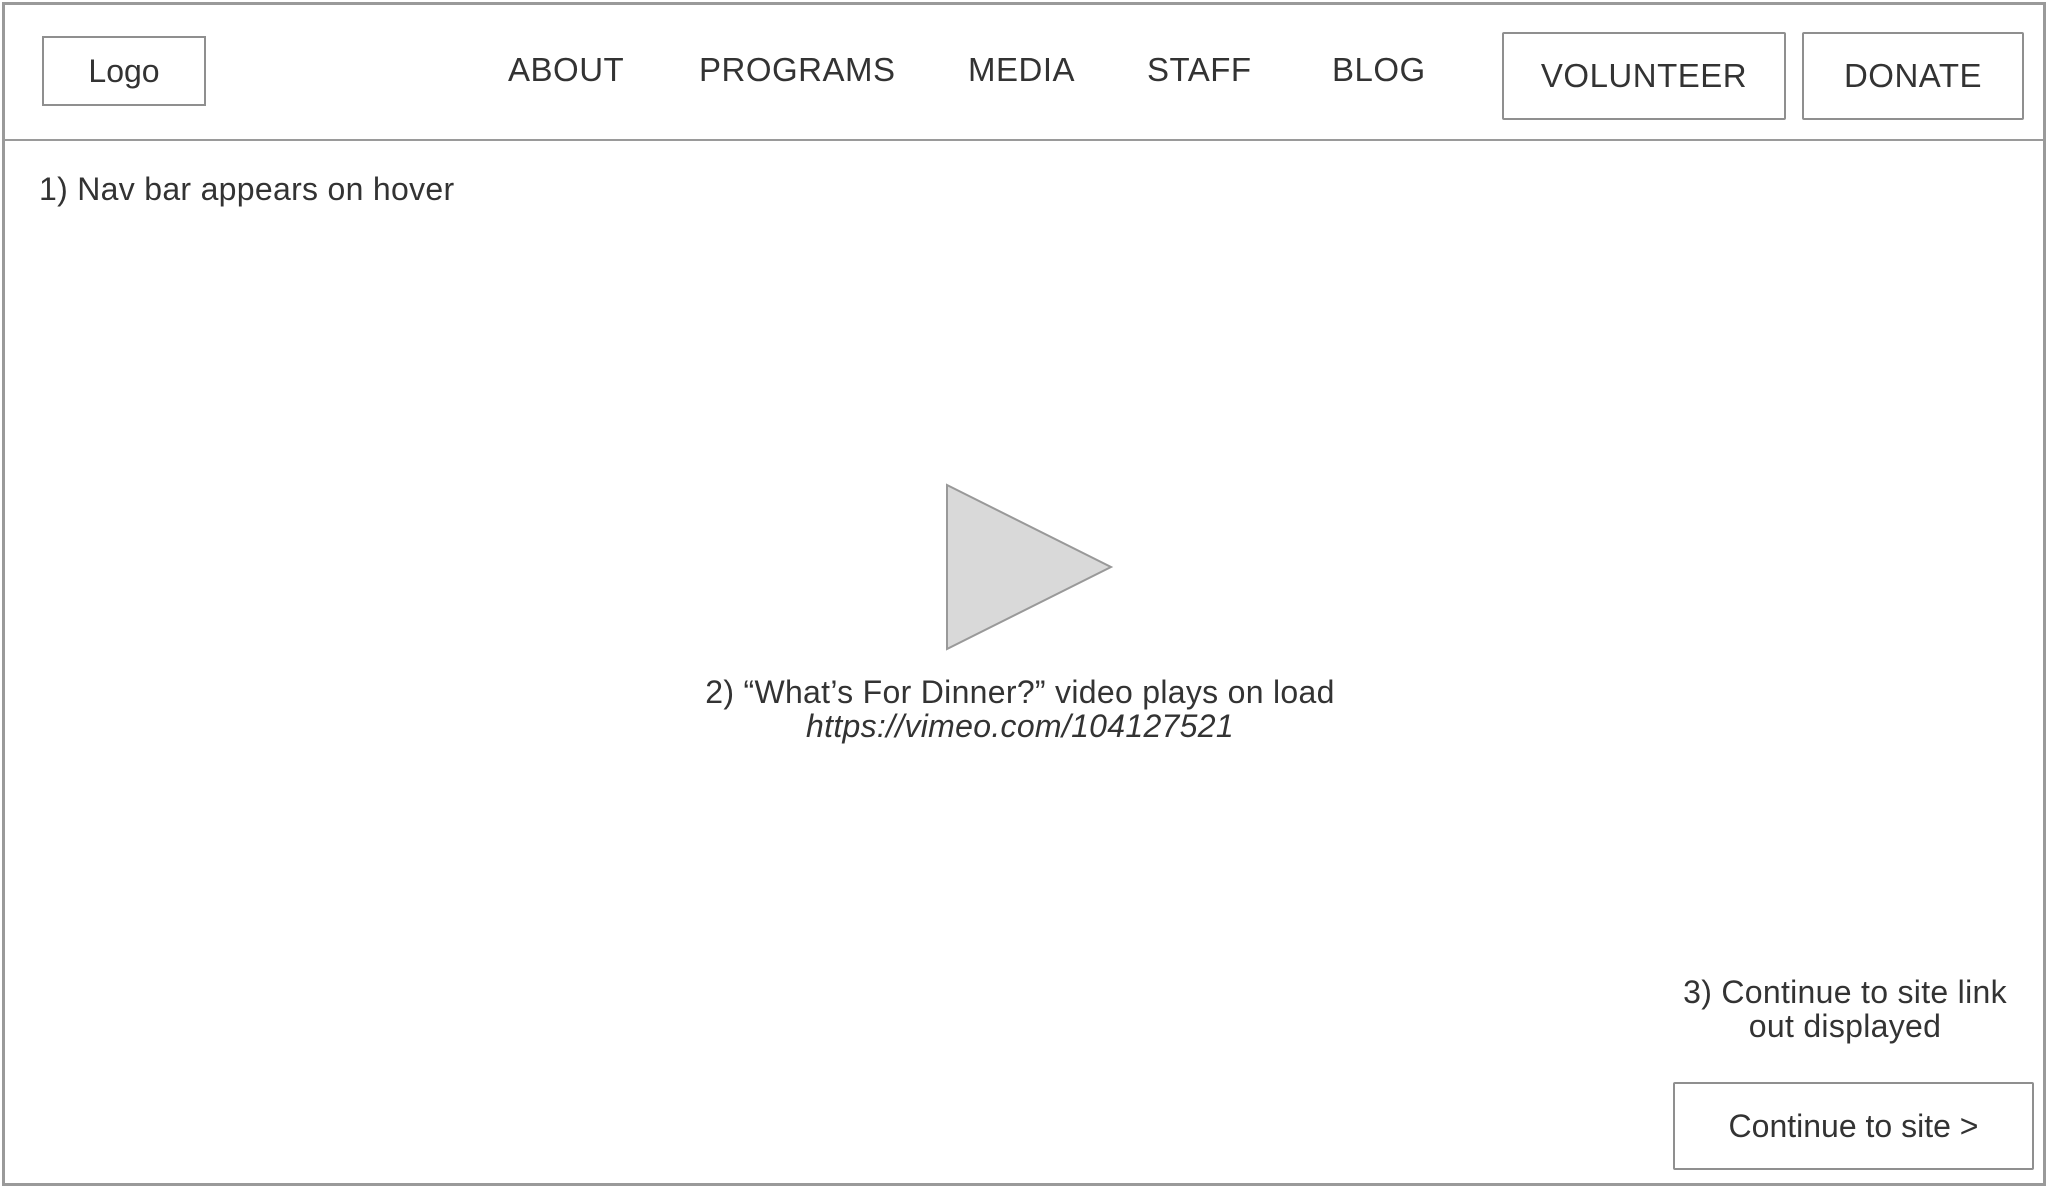  Describe the element at coordinates (1020, 726) in the screenshot. I see `video-url: https://vimeo.com/104127521` at that location.